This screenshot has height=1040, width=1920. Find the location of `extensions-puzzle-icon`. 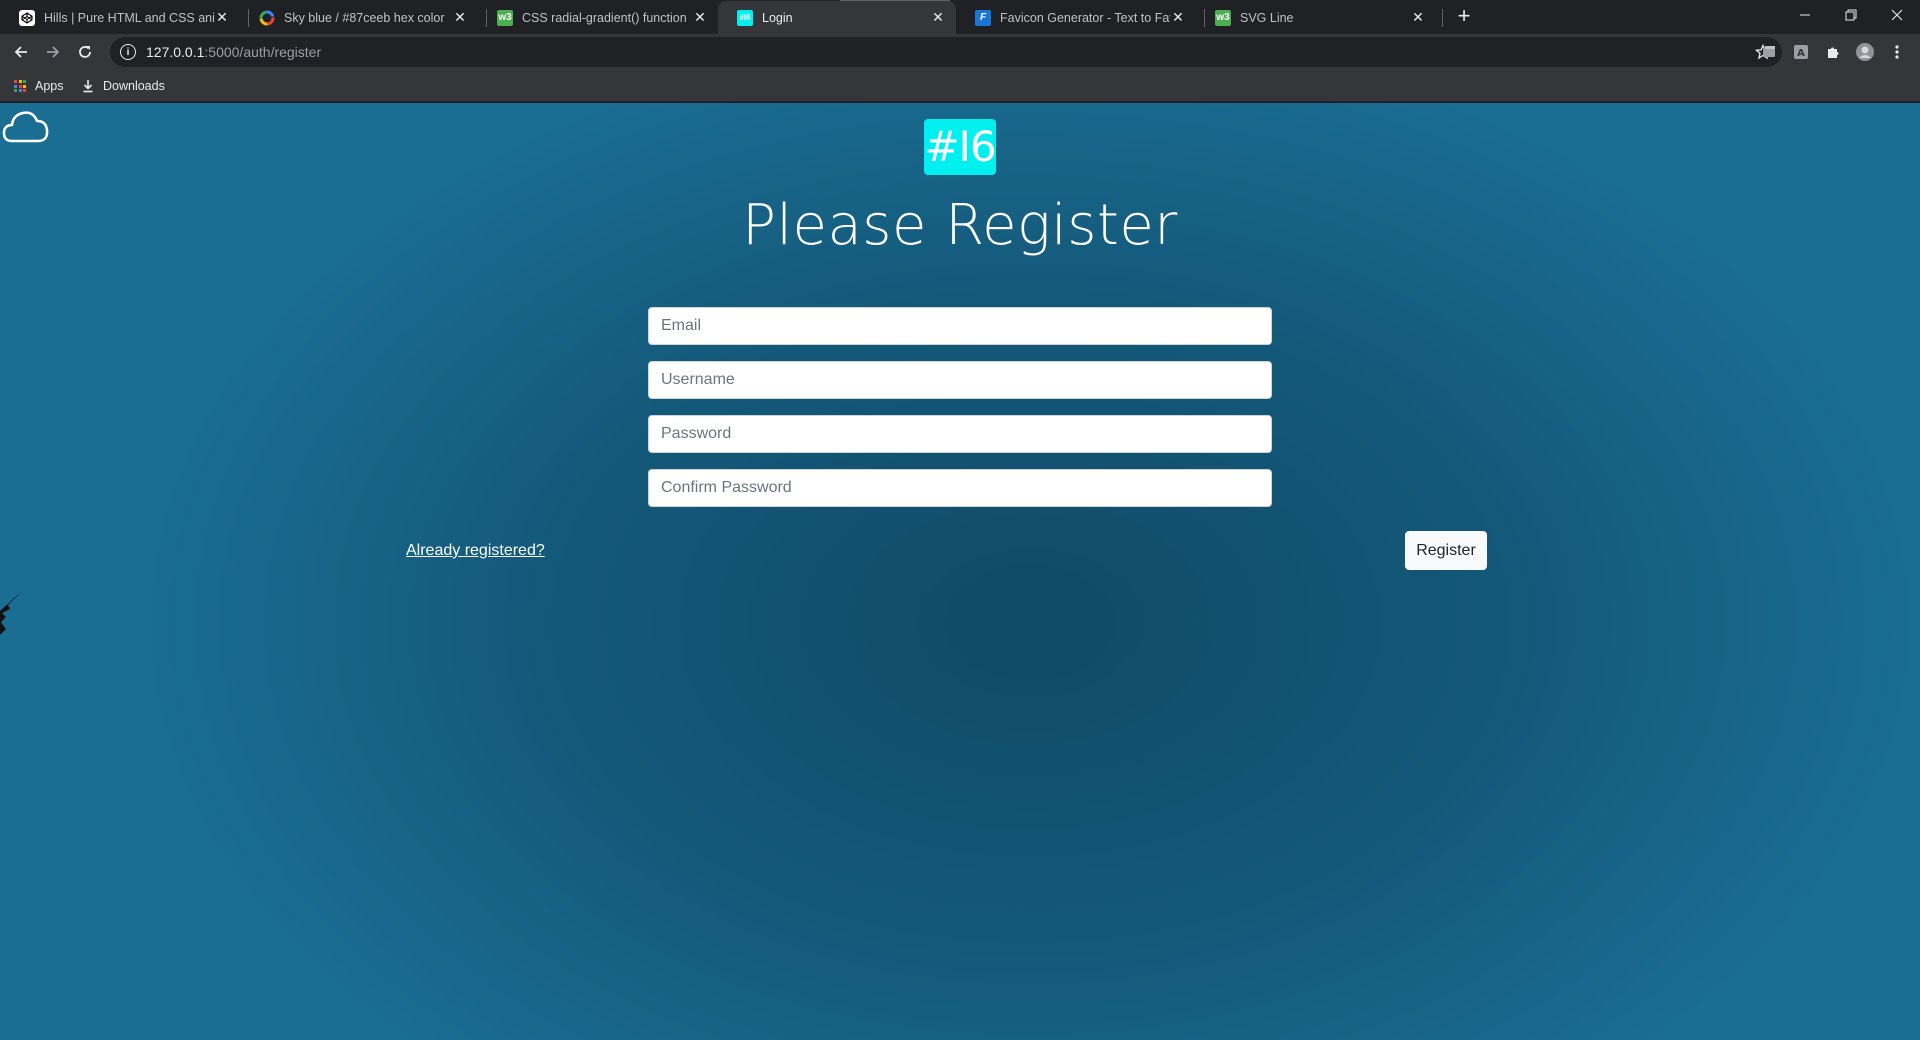

extensions-puzzle-icon is located at coordinates (1833, 52).